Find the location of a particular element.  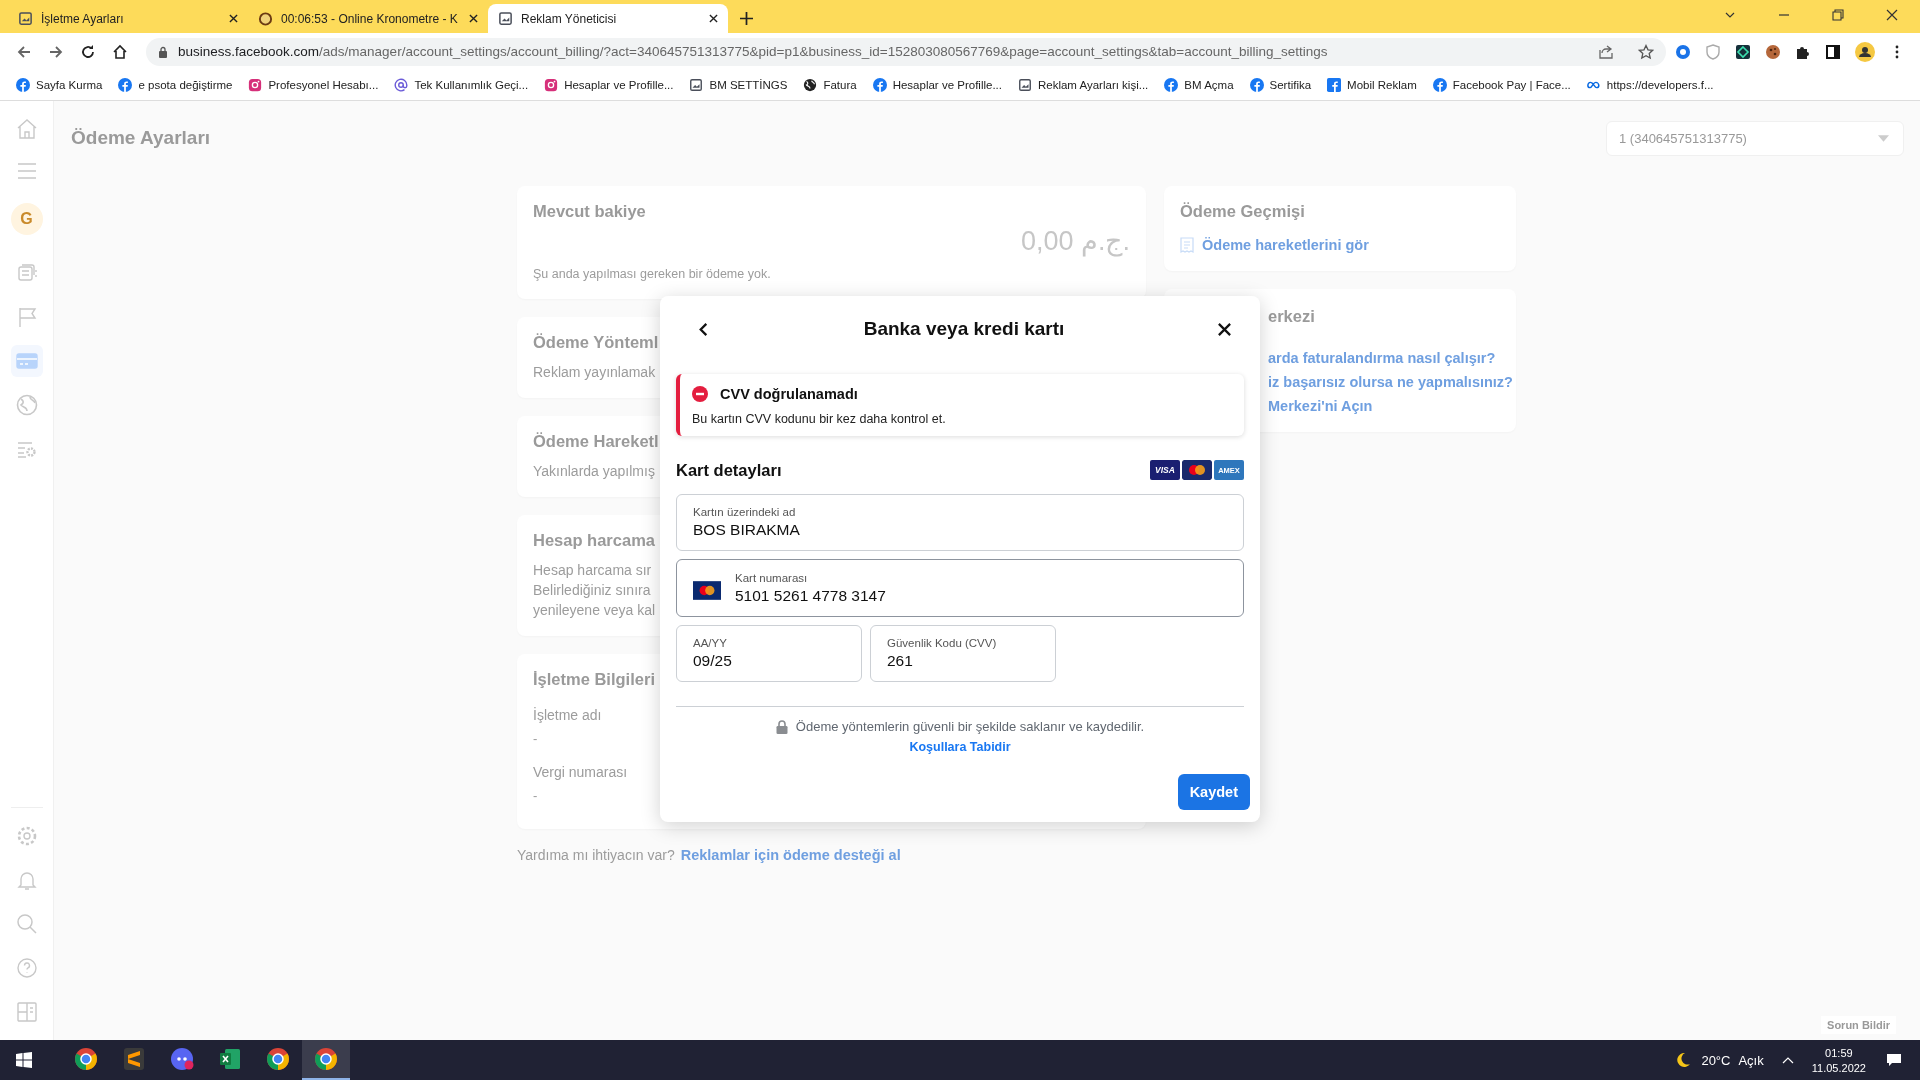

card-title: İşletme Bilgileri is located at coordinates (594, 679).